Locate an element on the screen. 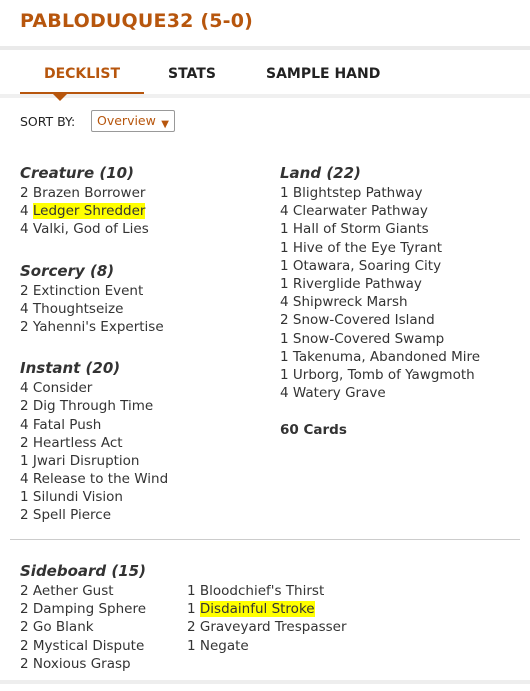  section-title-instant: Instant (20) is located at coordinates (70, 368).